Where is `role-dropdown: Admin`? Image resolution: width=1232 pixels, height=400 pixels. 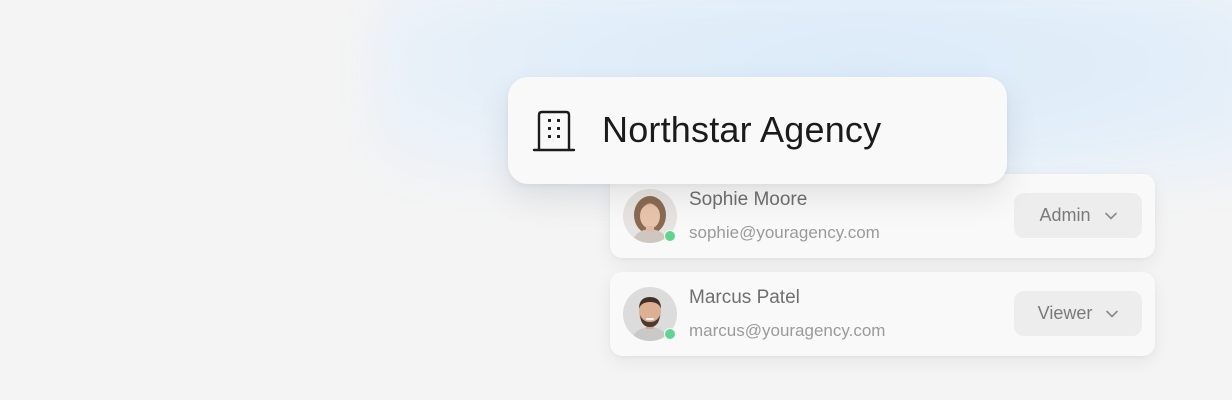
role-dropdown: Admin is located at coordinates (1078, 215).